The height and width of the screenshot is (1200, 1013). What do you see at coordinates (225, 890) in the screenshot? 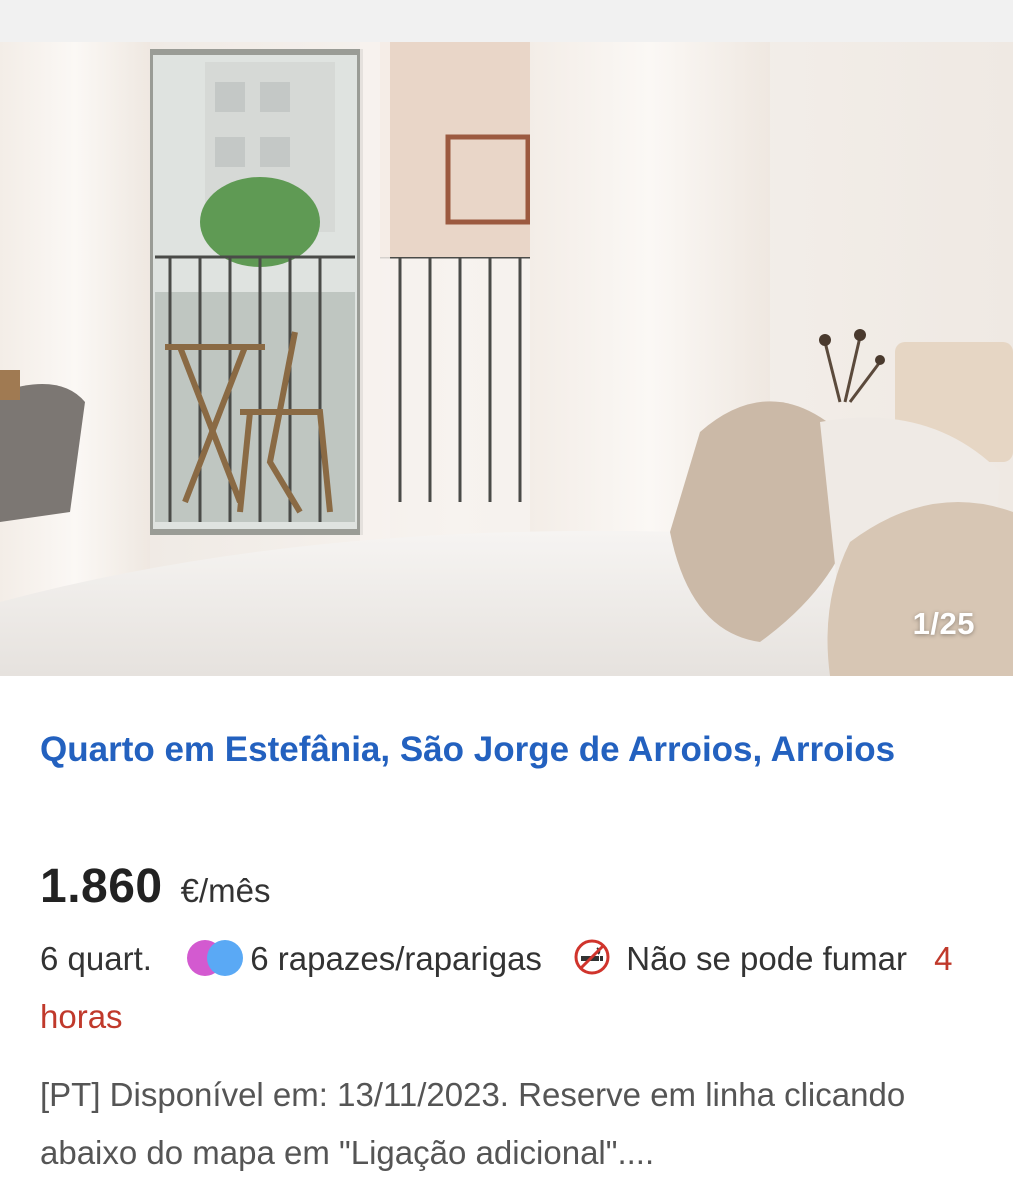
I see `price-unit: €/mês` at bounding box center [225, 890].